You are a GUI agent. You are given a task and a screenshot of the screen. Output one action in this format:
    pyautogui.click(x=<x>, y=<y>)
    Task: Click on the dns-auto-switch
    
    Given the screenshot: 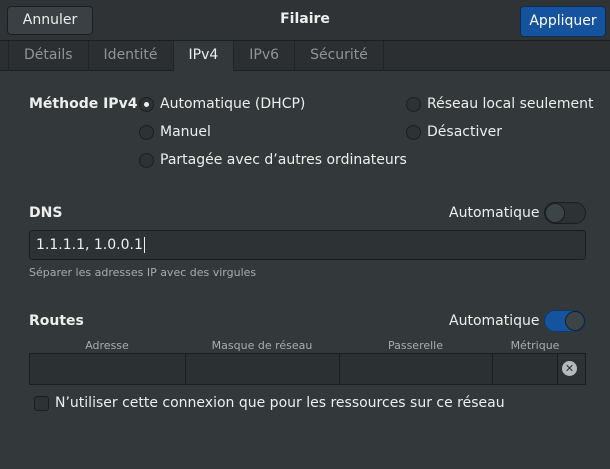 What is the action you would take?
    pyautogui.click(x=565, y=213)
    